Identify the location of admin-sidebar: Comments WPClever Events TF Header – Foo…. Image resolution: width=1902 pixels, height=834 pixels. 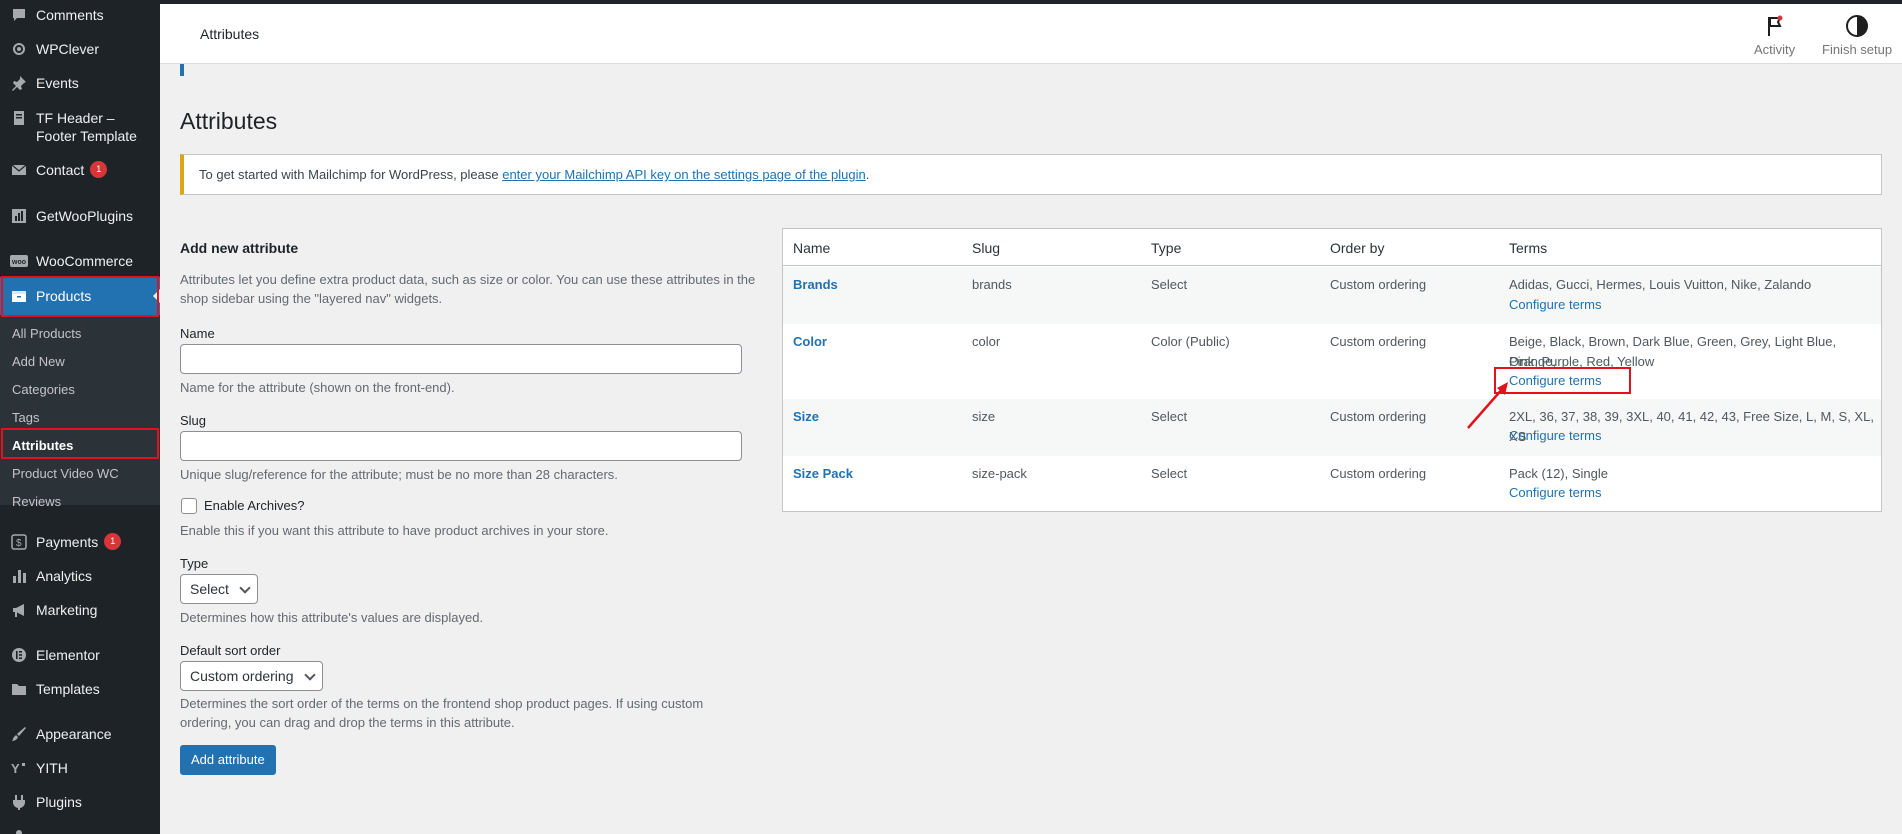
(80, 417).